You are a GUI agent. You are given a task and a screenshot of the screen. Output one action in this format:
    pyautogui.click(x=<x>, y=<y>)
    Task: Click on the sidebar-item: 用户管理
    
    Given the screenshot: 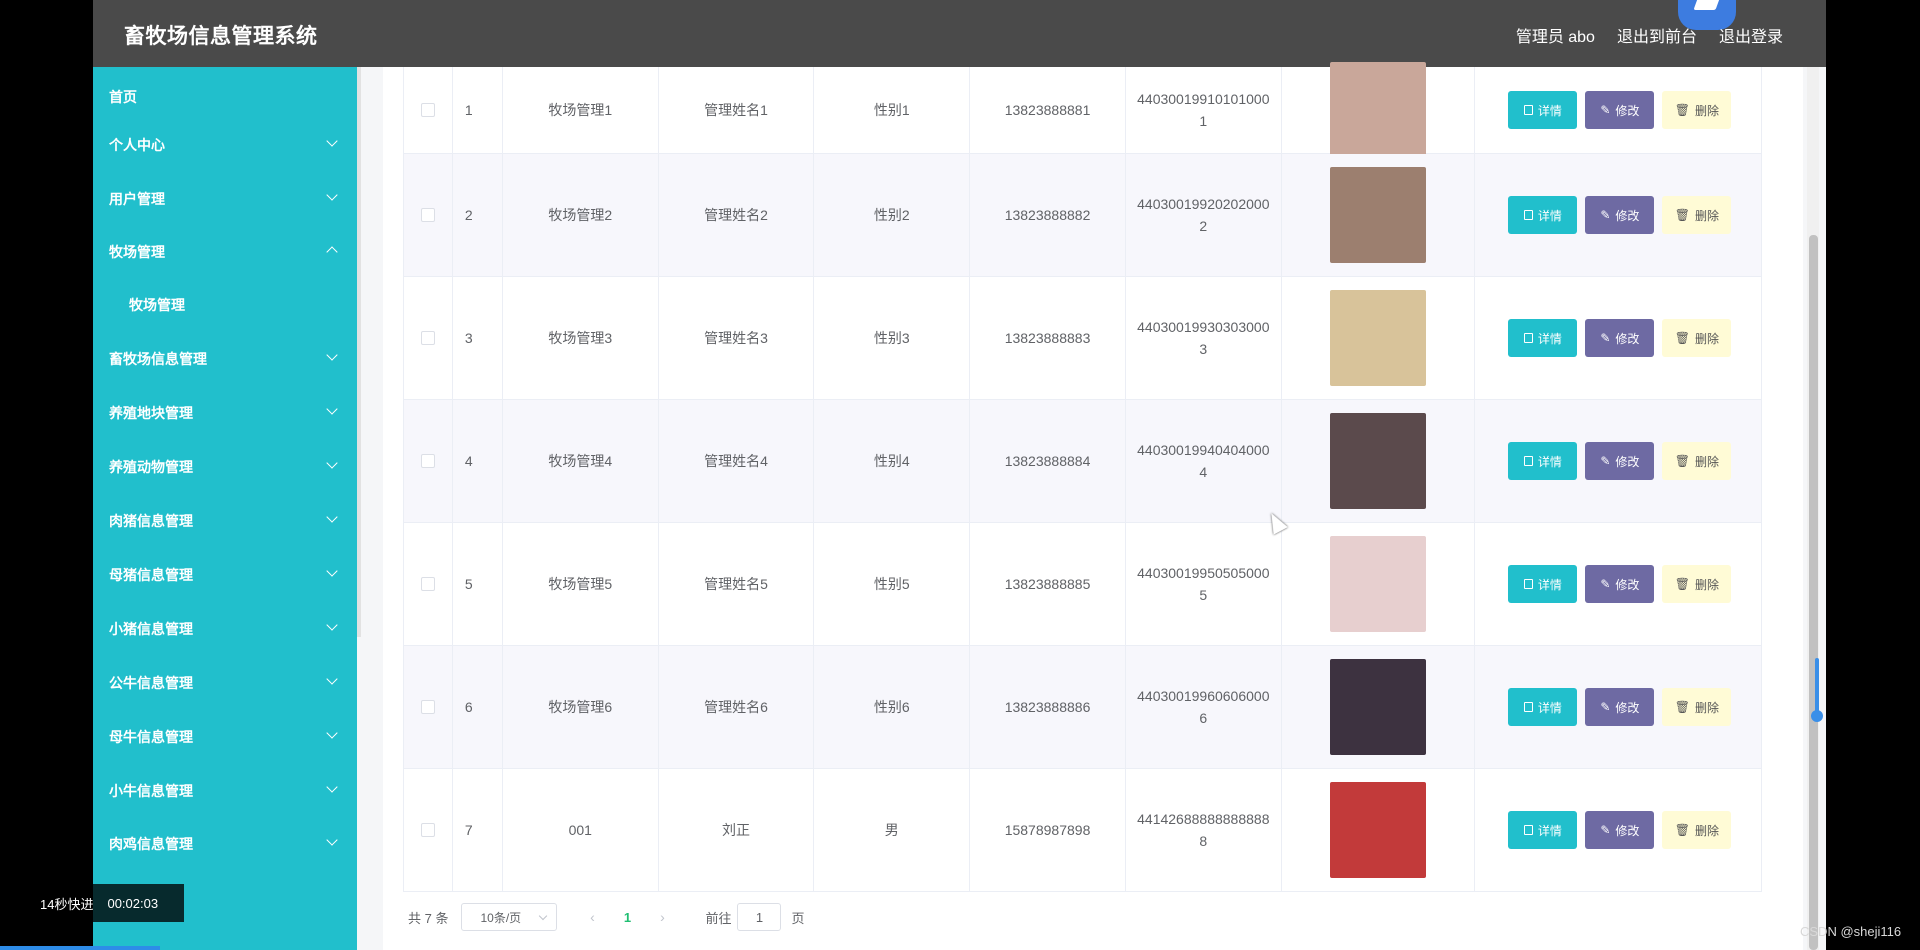 What is the action you would take?
    pyautogui.click(x=225, y=199)
    